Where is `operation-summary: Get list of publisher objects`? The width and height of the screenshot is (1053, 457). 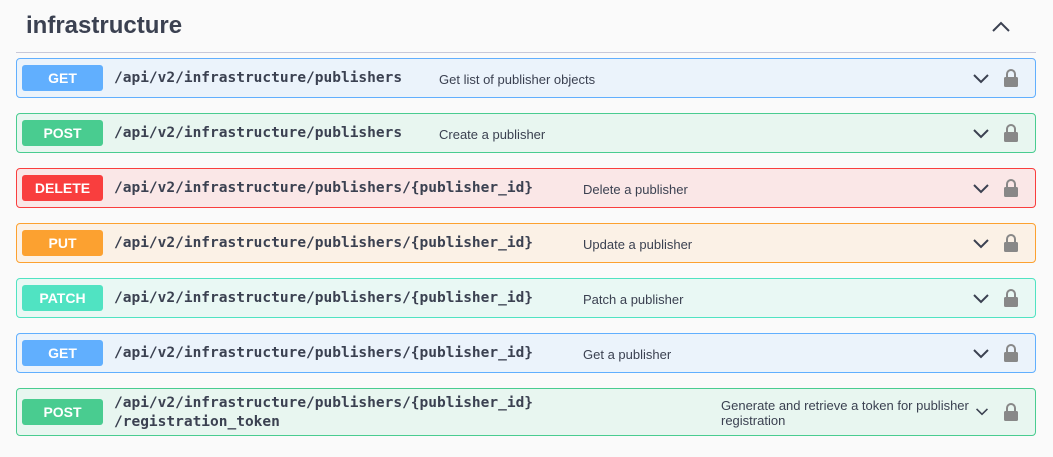
operation-summary: Get list of publisher objects is located at coordinates (517, 79).